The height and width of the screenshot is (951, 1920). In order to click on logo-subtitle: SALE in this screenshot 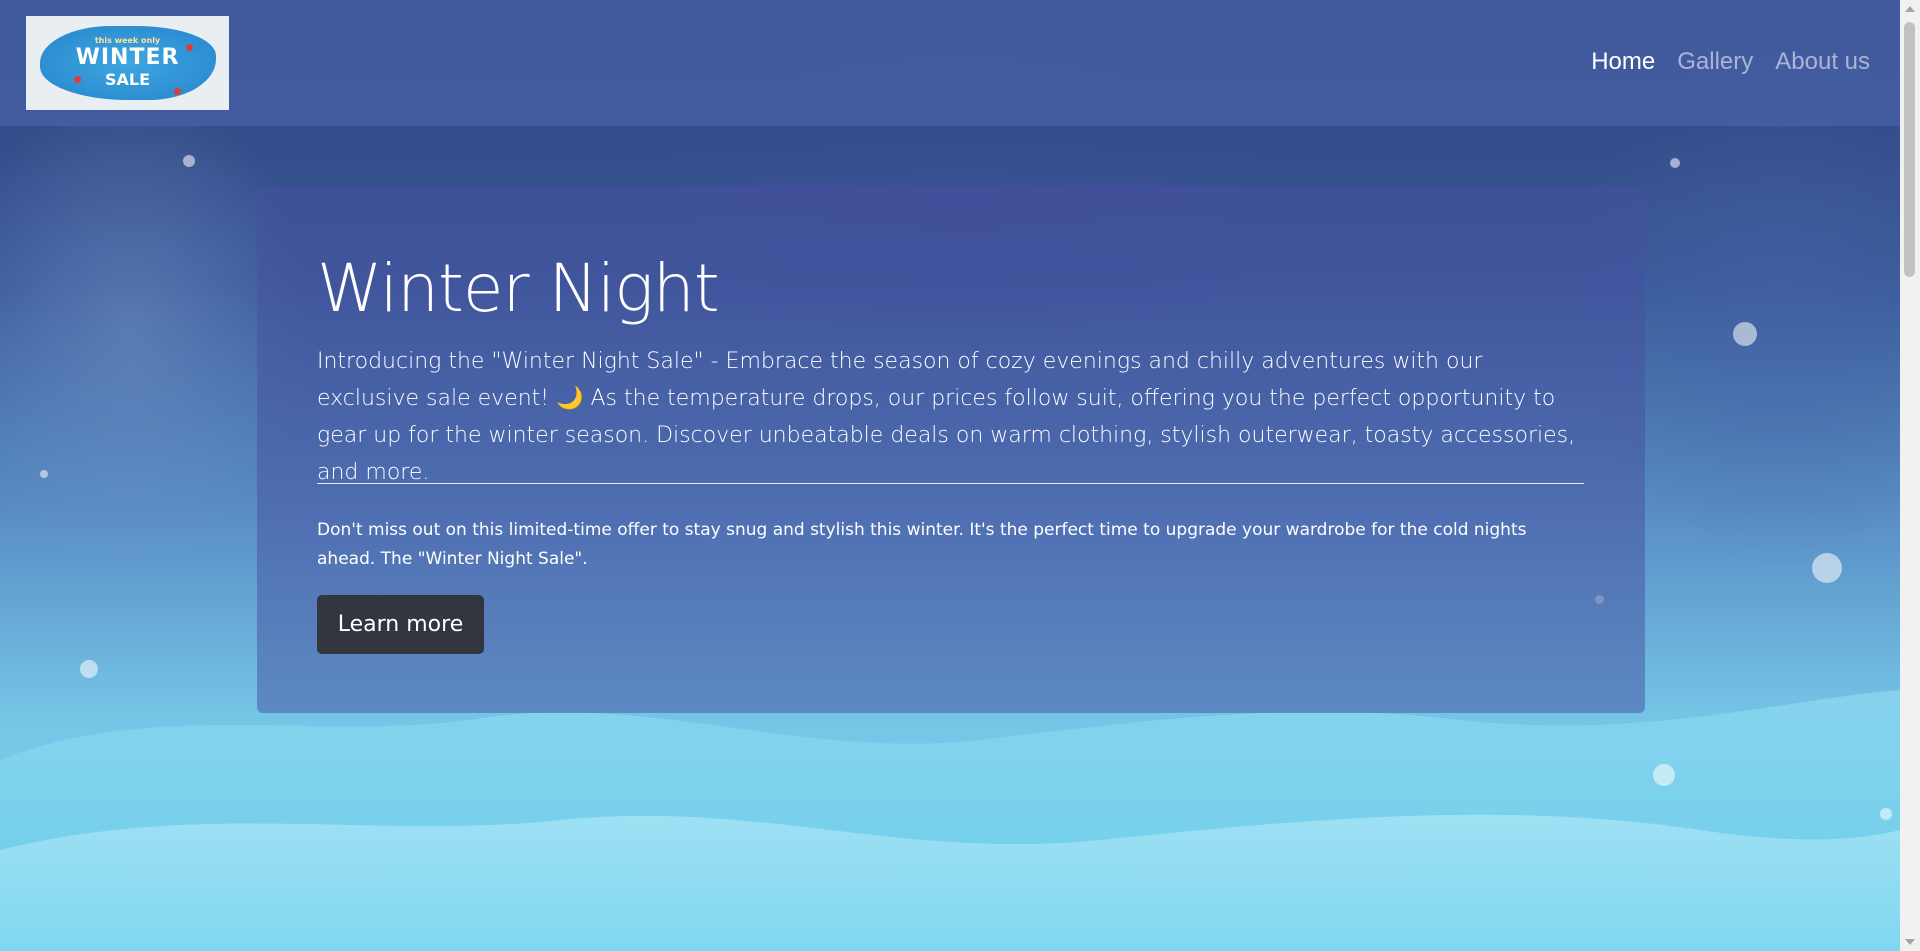, I will do `click(127, 79)`.